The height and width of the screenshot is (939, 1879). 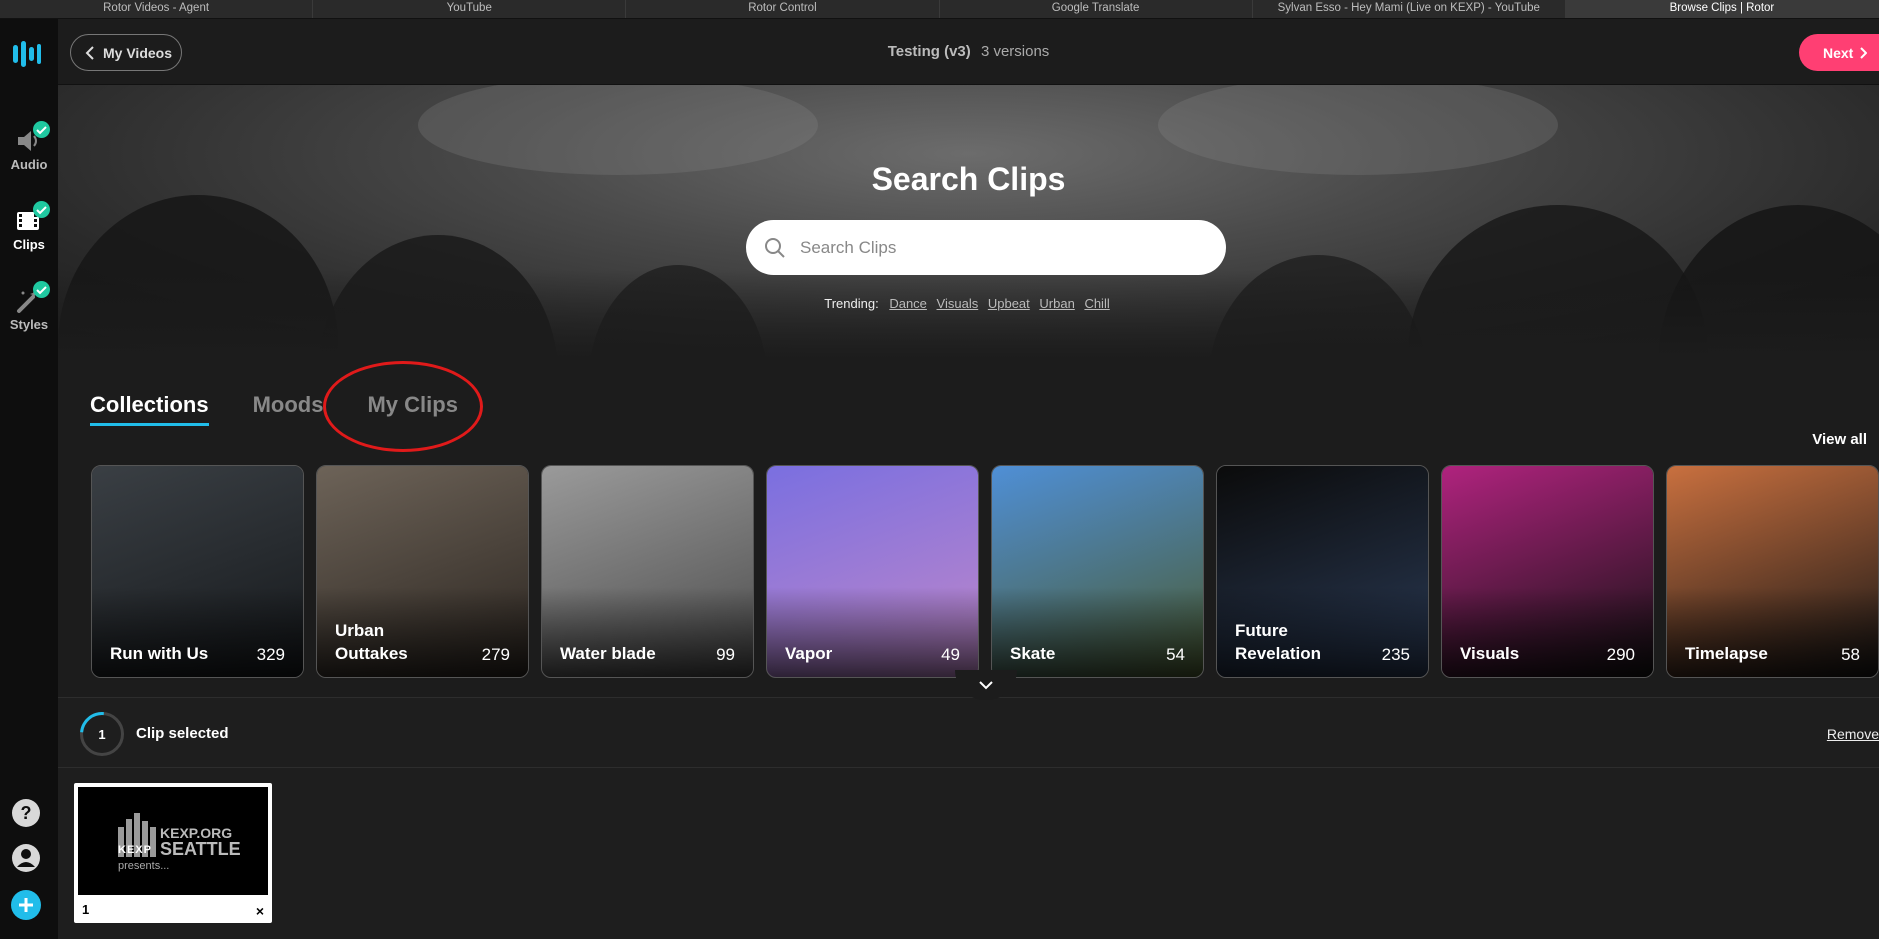 I want to click on sidebar-item-clips: Clips, so click(x=29, y=226).